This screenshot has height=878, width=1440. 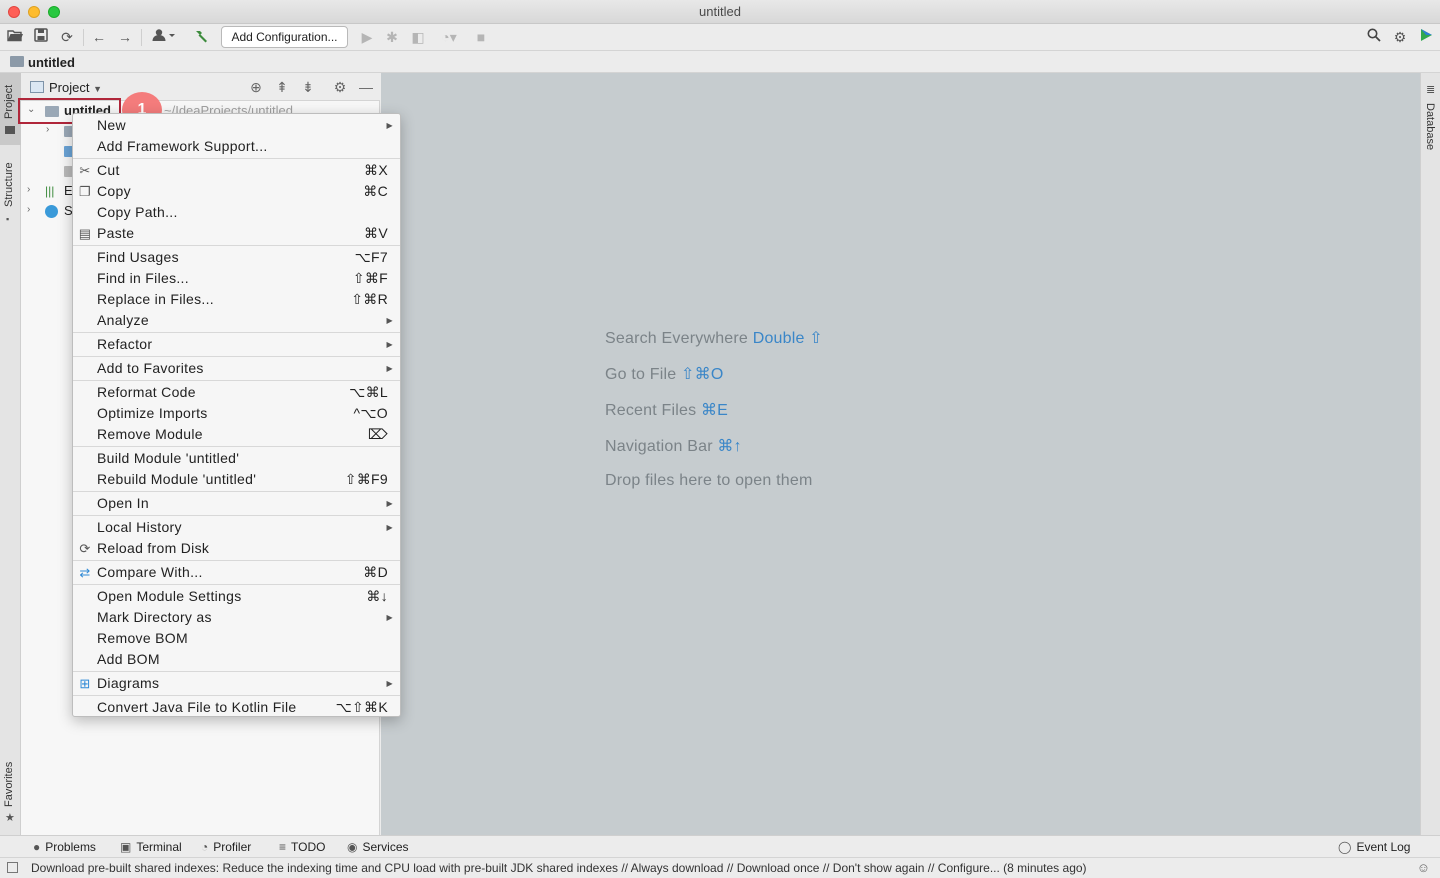 I want to click on menu-item-remove-module: Remove Module ⌦, so click(x=236, y=434).